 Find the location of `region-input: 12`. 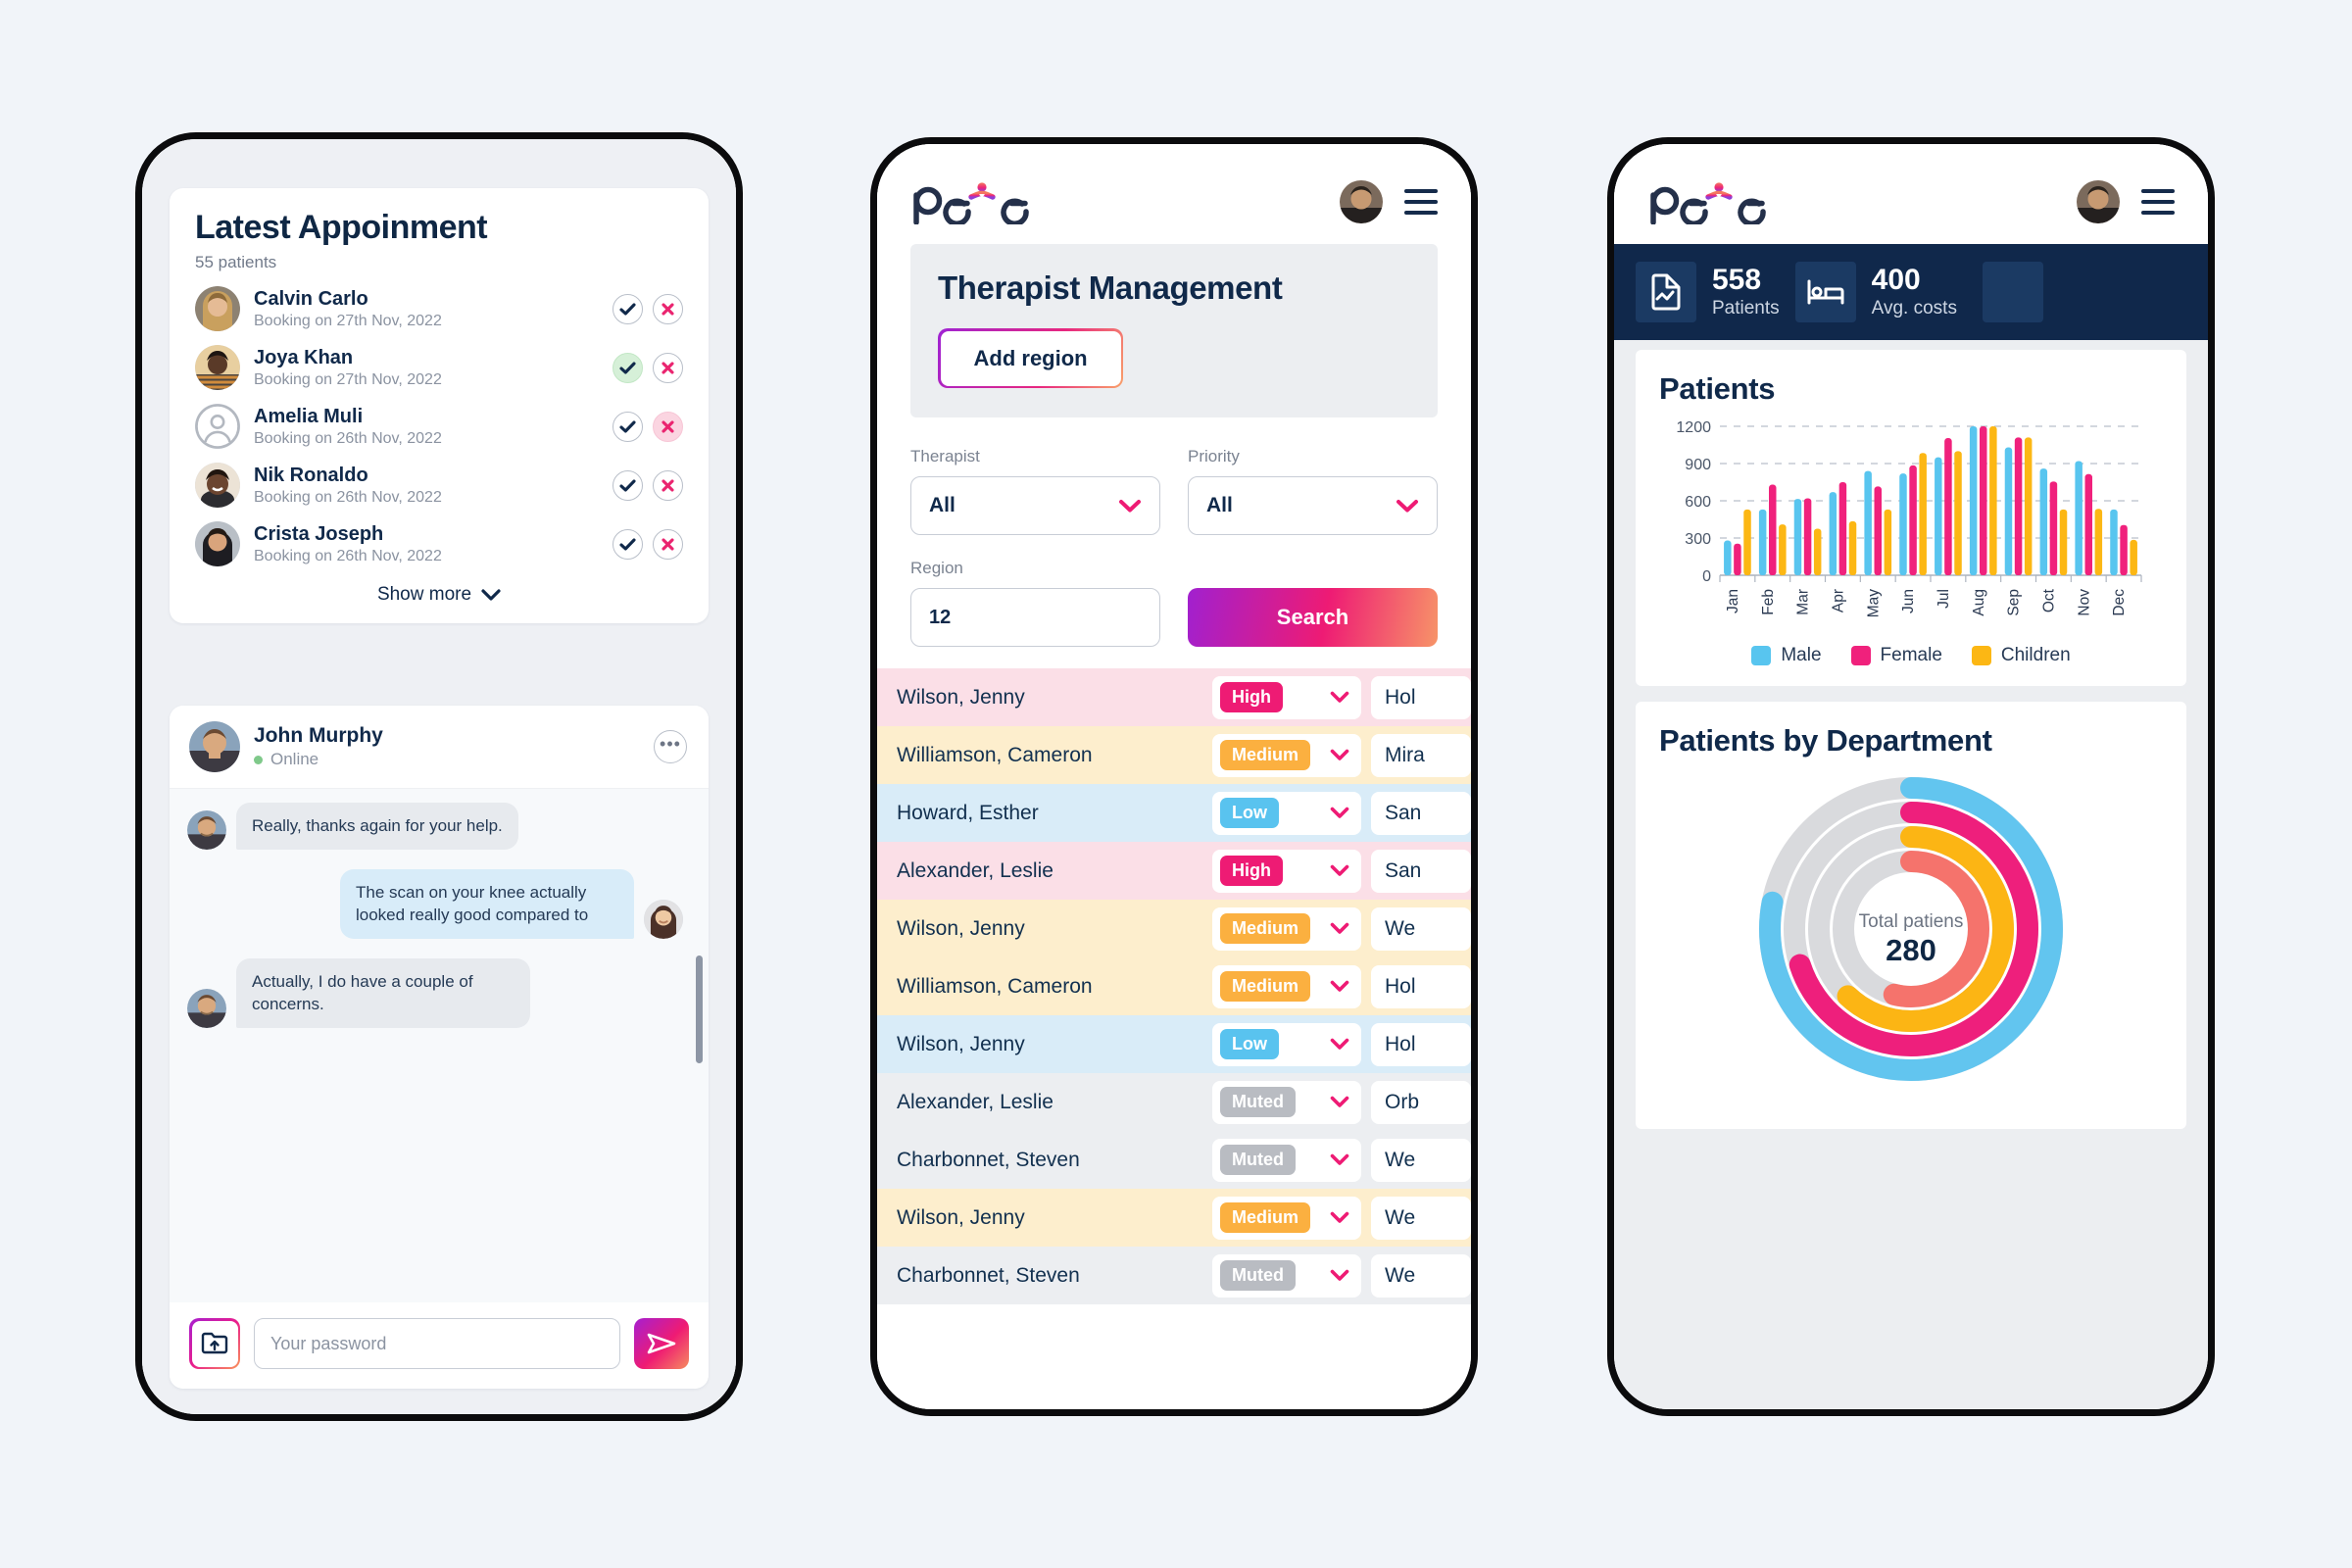

region-input: 12 is located at coordinates (1035, 617).